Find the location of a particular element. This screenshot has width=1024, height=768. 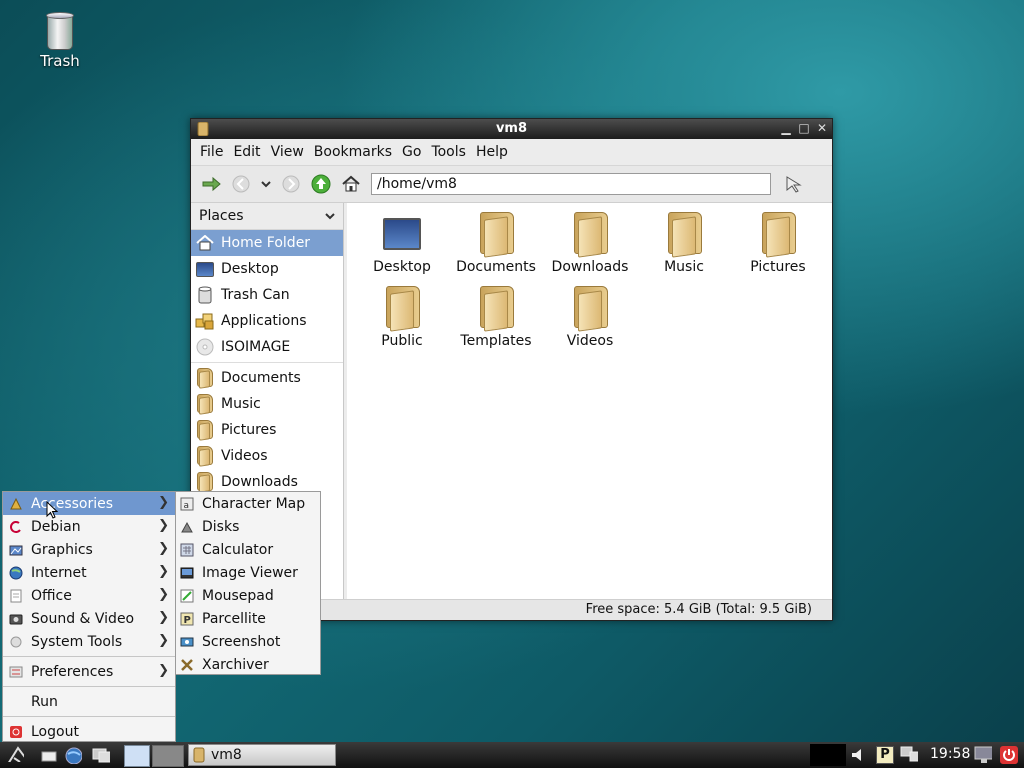

menu-item-character-map: a Character Map is located at coordinates (248, 503).